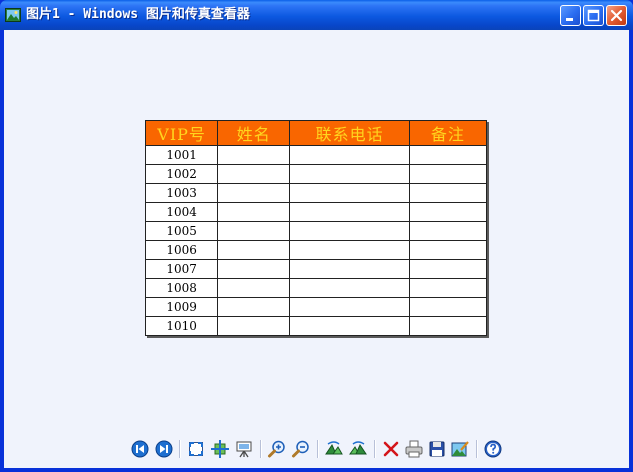 This screenshot has width=633, height=472. What do you see at coordinates (569, 19) in the screenshot?
I see `minimize-icon` at bounding box center [569, 19].